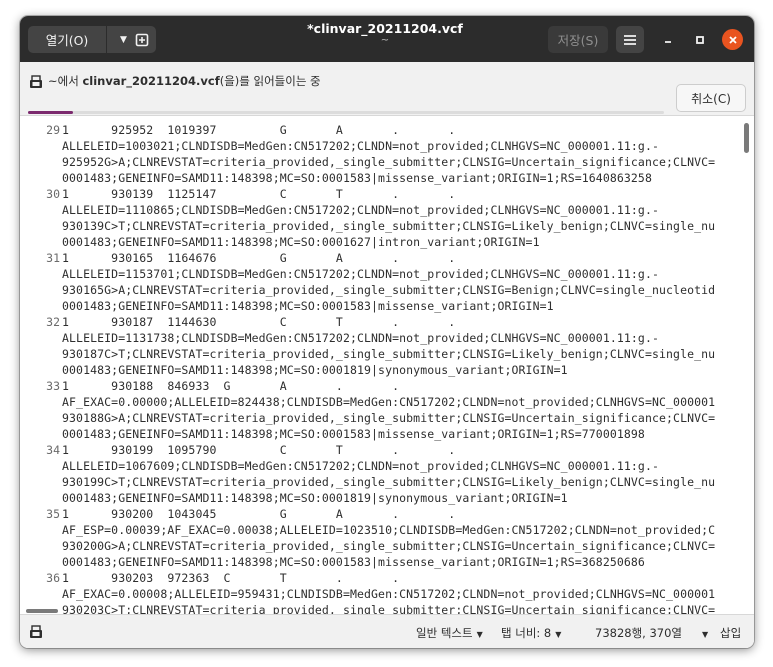 Image resolution: width=773 pixels, height=667 pixels. I want to click on close-icon, so click(732, 39).